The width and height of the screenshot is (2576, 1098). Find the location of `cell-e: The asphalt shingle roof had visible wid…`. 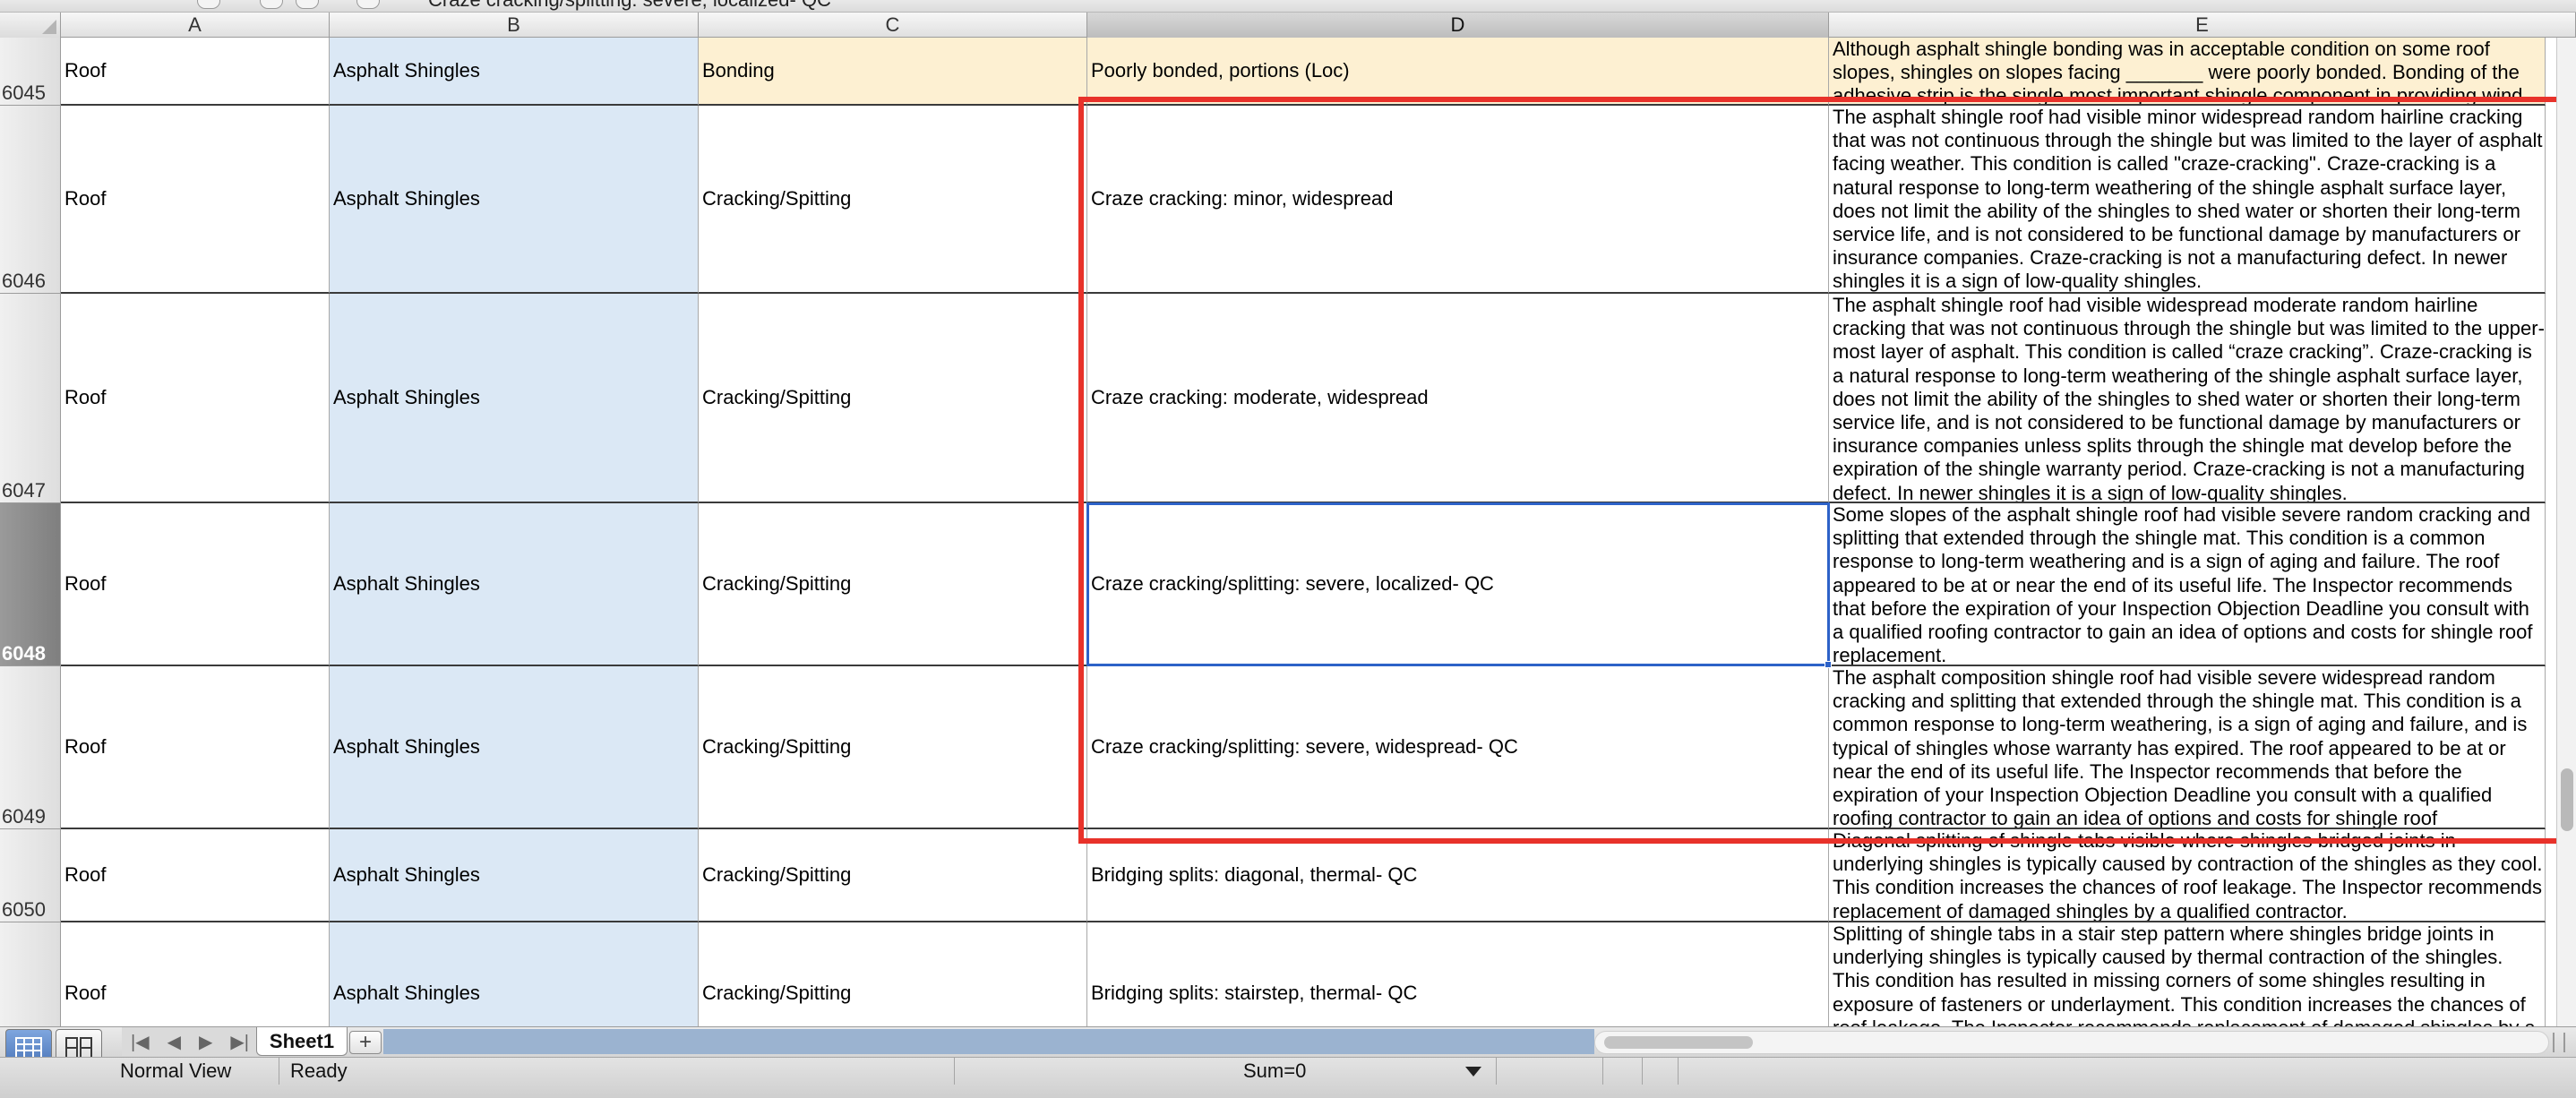

cell-e: The asphalt shingle roof had visible wid… is located at coordinates (2187, 398).